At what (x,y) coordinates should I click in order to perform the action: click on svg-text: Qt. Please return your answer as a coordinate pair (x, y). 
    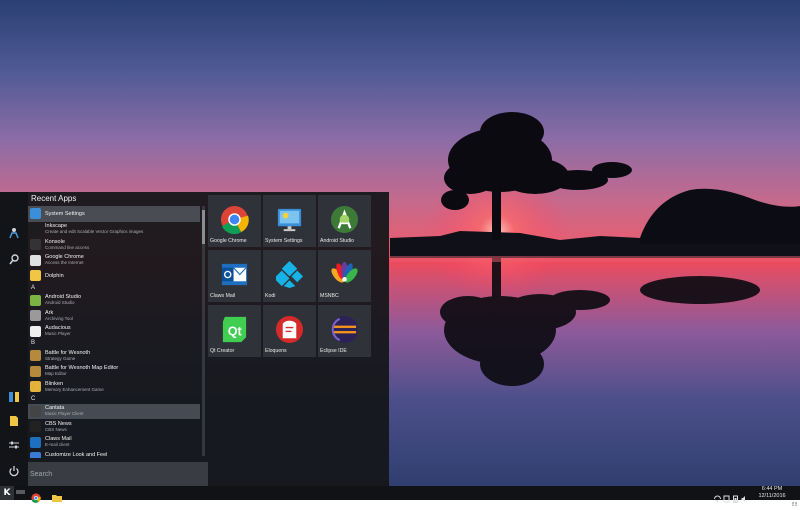
    Looking at the image, I should click on (235, 331).